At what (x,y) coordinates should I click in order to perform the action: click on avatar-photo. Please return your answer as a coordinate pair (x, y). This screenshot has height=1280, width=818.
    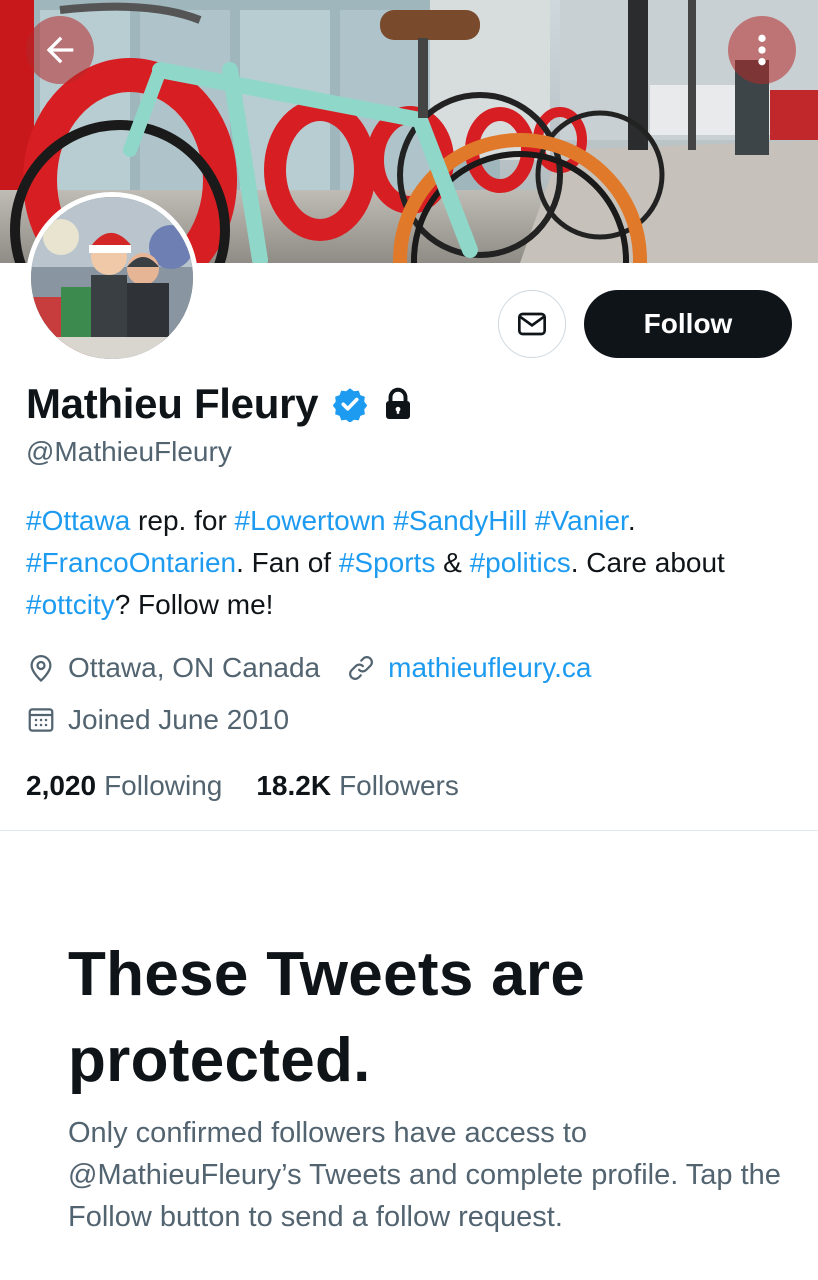
    Looking at the image, I should click on (112, 278).